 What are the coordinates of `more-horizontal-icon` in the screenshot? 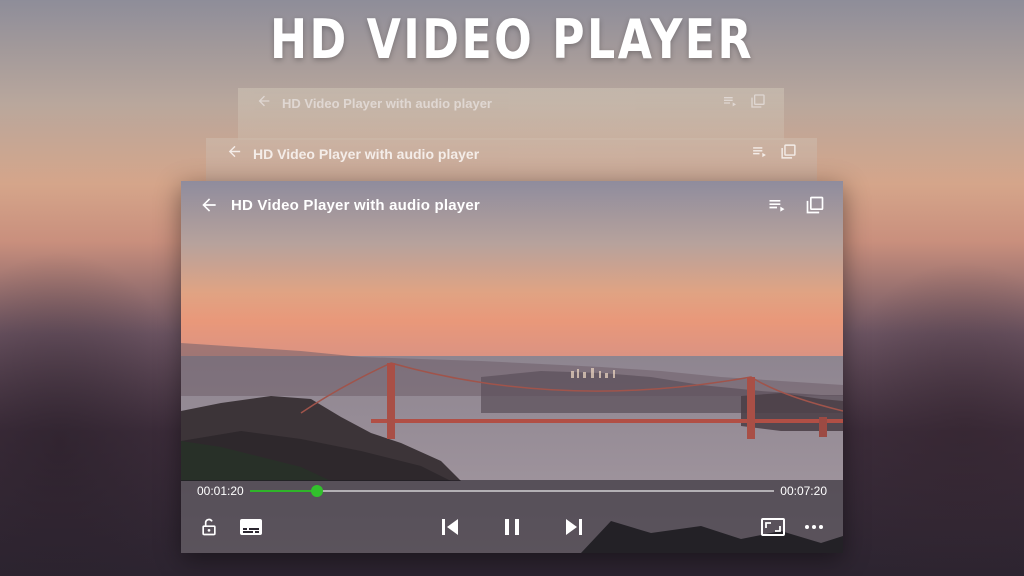 It's located at (814, 527).